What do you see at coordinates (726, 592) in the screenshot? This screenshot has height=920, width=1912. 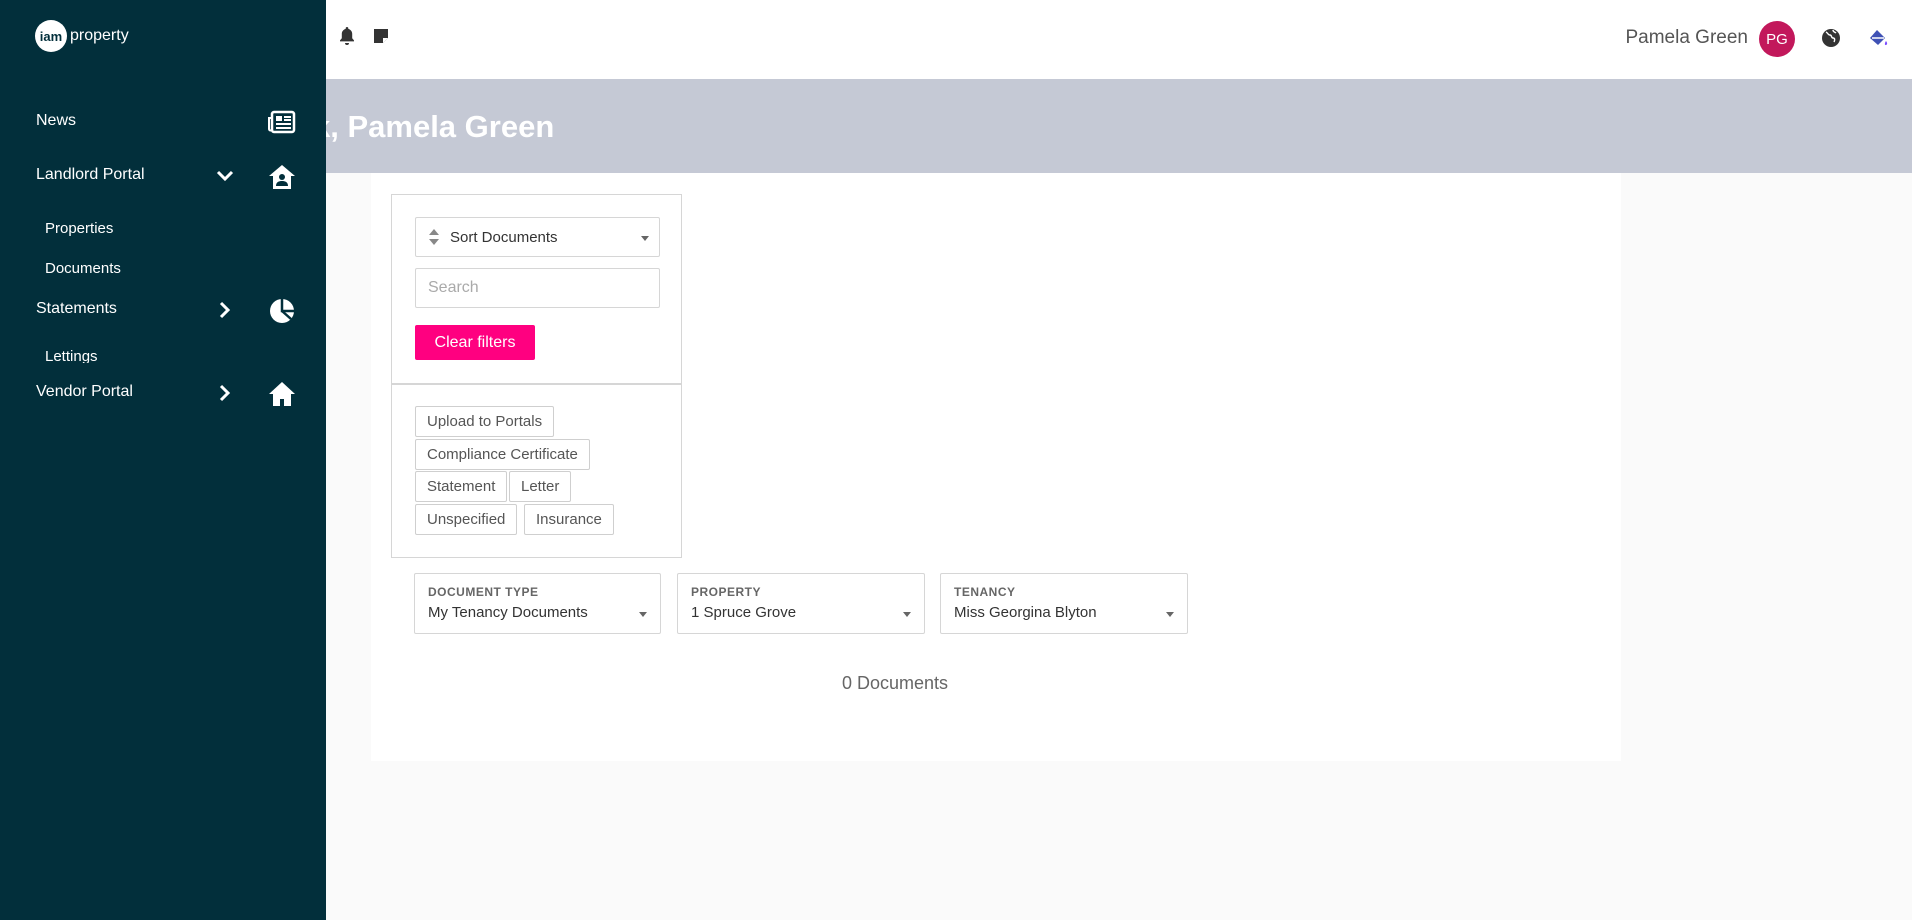 I see `property-label: PROPERTY` at bounding box center [726, 592].